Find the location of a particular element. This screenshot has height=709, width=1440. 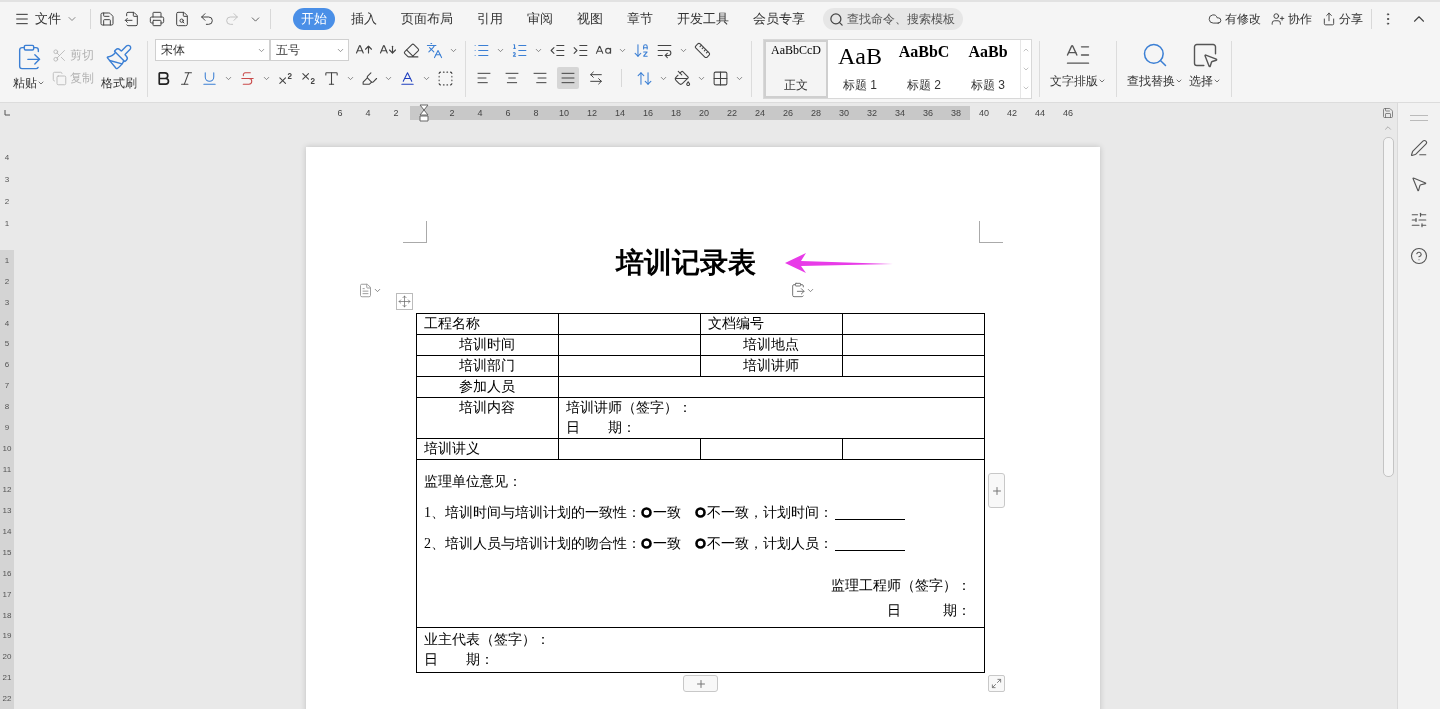

style-preset: AaBbCcD 正文 is located at coordinates (796, 69).